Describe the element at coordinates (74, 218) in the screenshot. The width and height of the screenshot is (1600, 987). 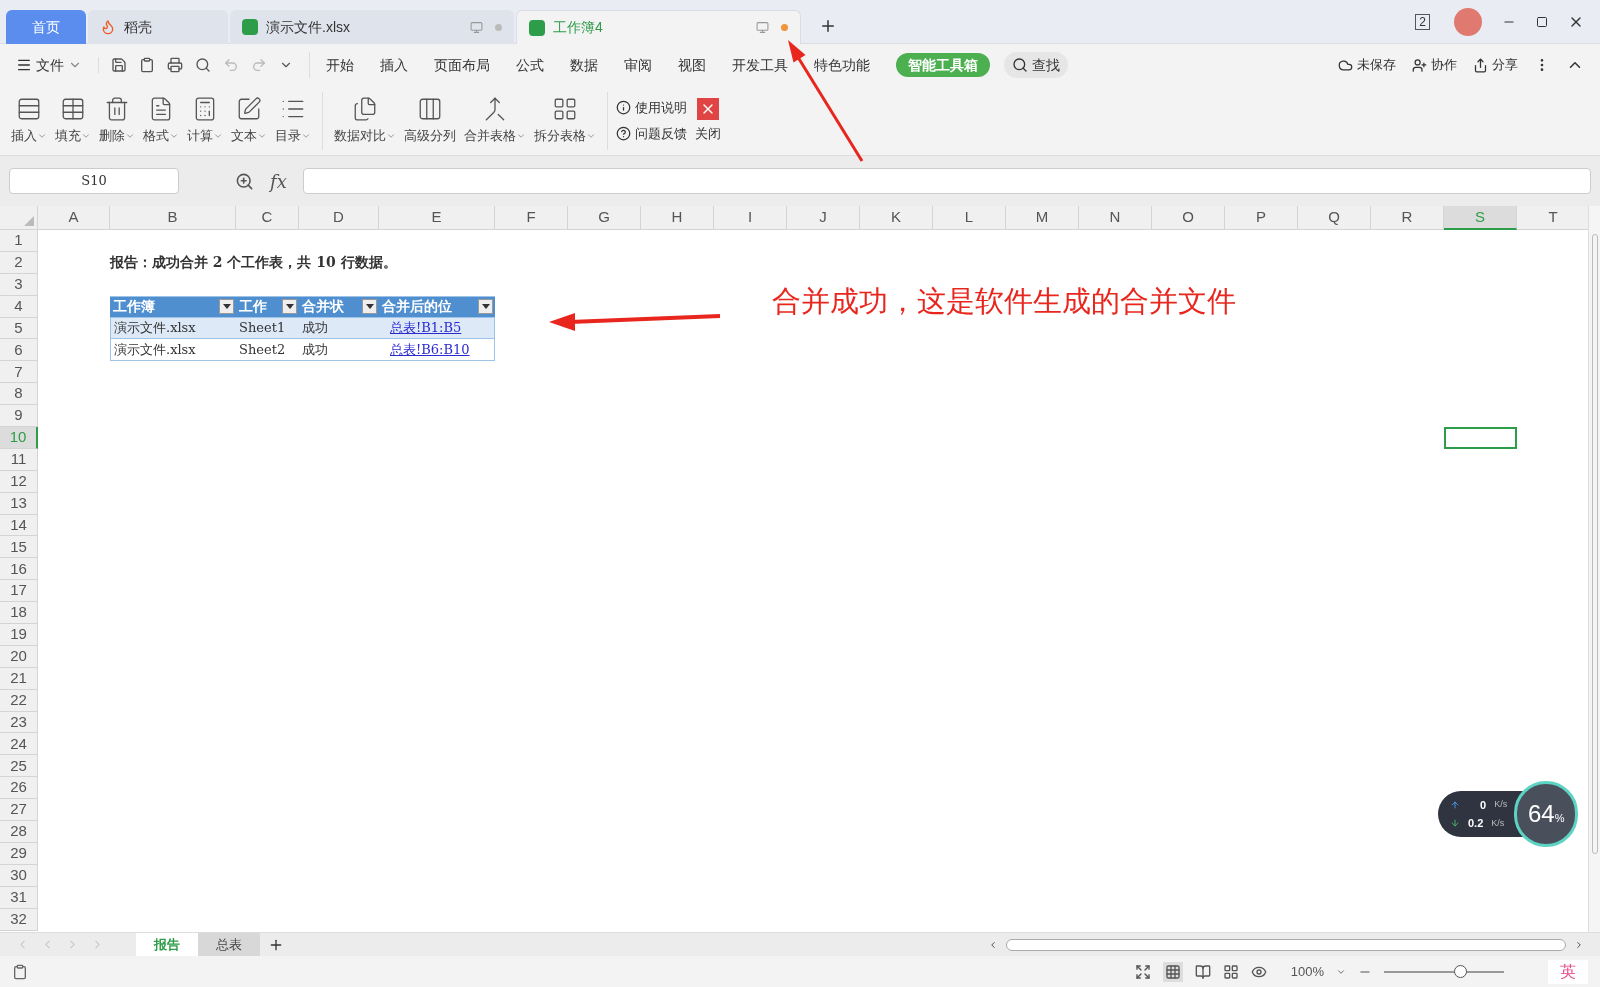
I see `column-header: A` at that location.